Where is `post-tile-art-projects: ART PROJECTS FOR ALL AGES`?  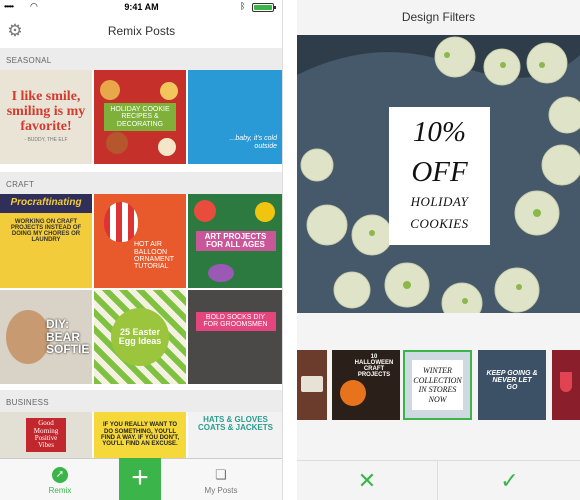 post-tile-art-projects: ART PROJECTS FOR ALL AGES is located at coordinates (235, 241).